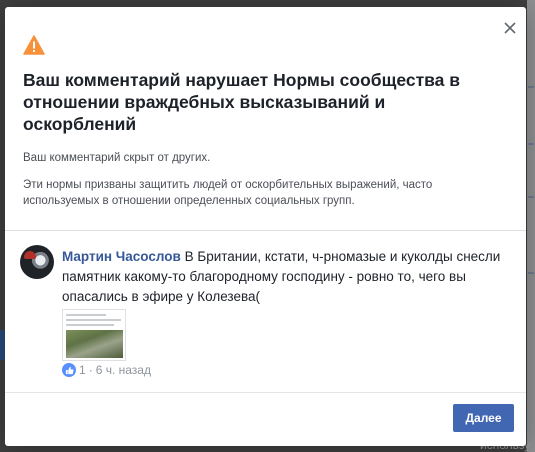 This screenshot has height=452, width=535. I want to click on comment-author-link: Мартин Часослов, so click(121, 256).